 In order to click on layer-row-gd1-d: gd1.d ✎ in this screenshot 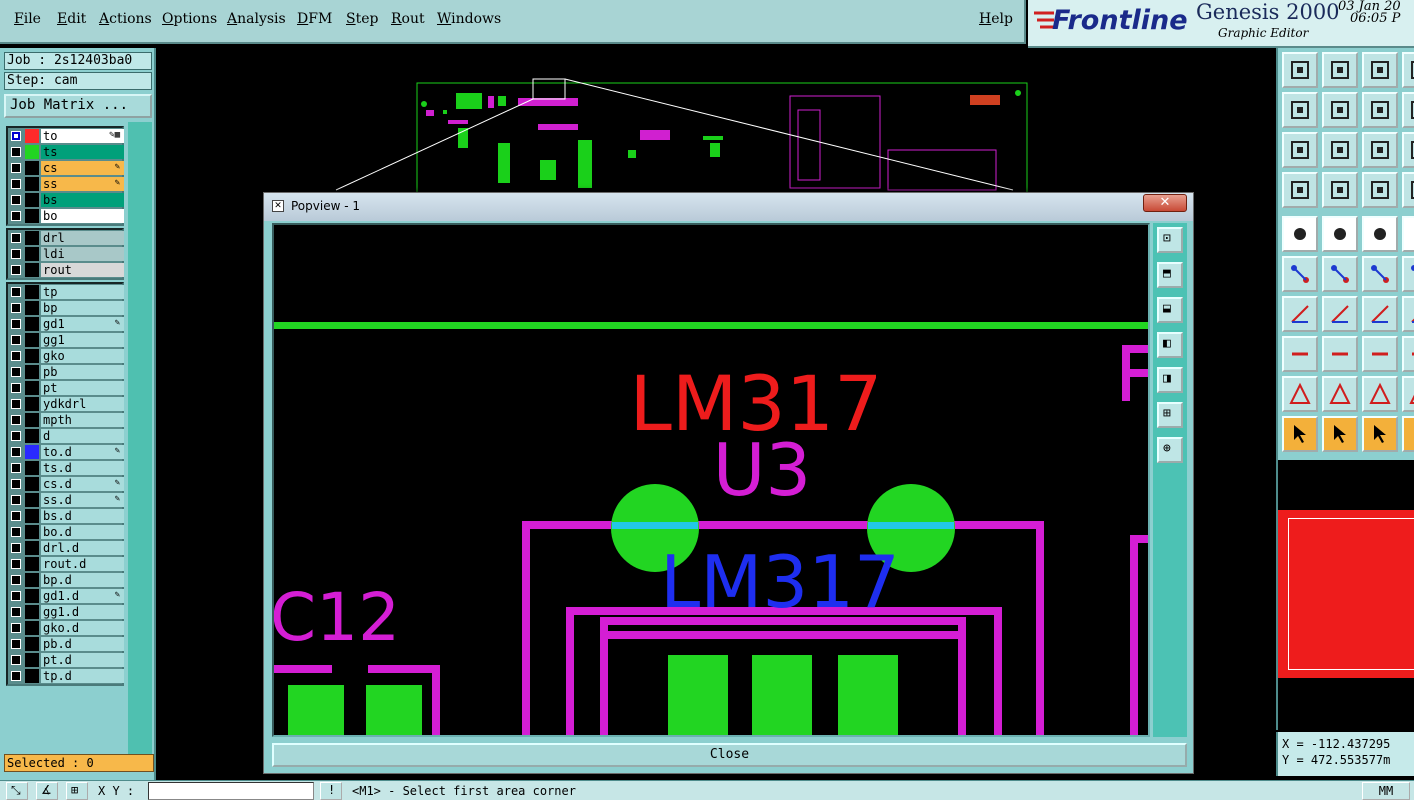, I will do `click(66, 596)`.